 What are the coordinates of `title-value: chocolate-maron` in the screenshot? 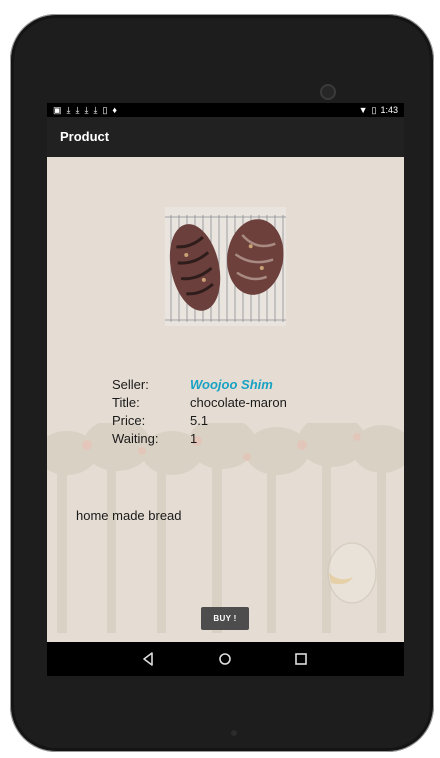 It's located at (238, 402).